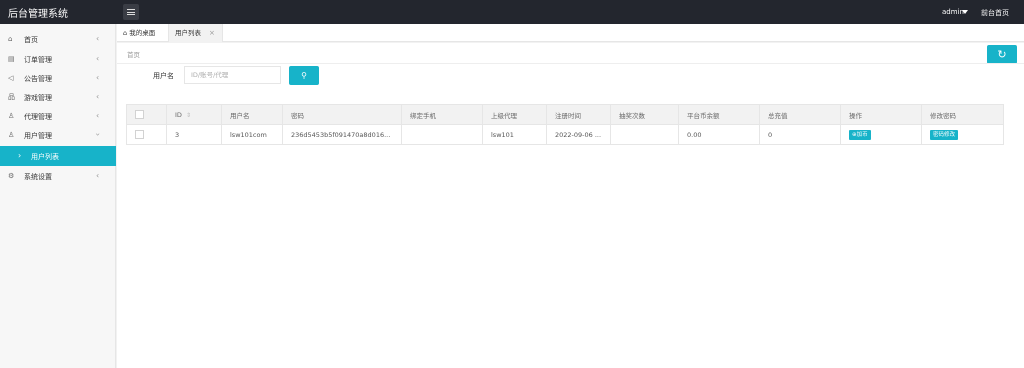 This screenshot has height=368, width=1024. I want to click on modify-password-button: 密码修改, so click(944, 134).